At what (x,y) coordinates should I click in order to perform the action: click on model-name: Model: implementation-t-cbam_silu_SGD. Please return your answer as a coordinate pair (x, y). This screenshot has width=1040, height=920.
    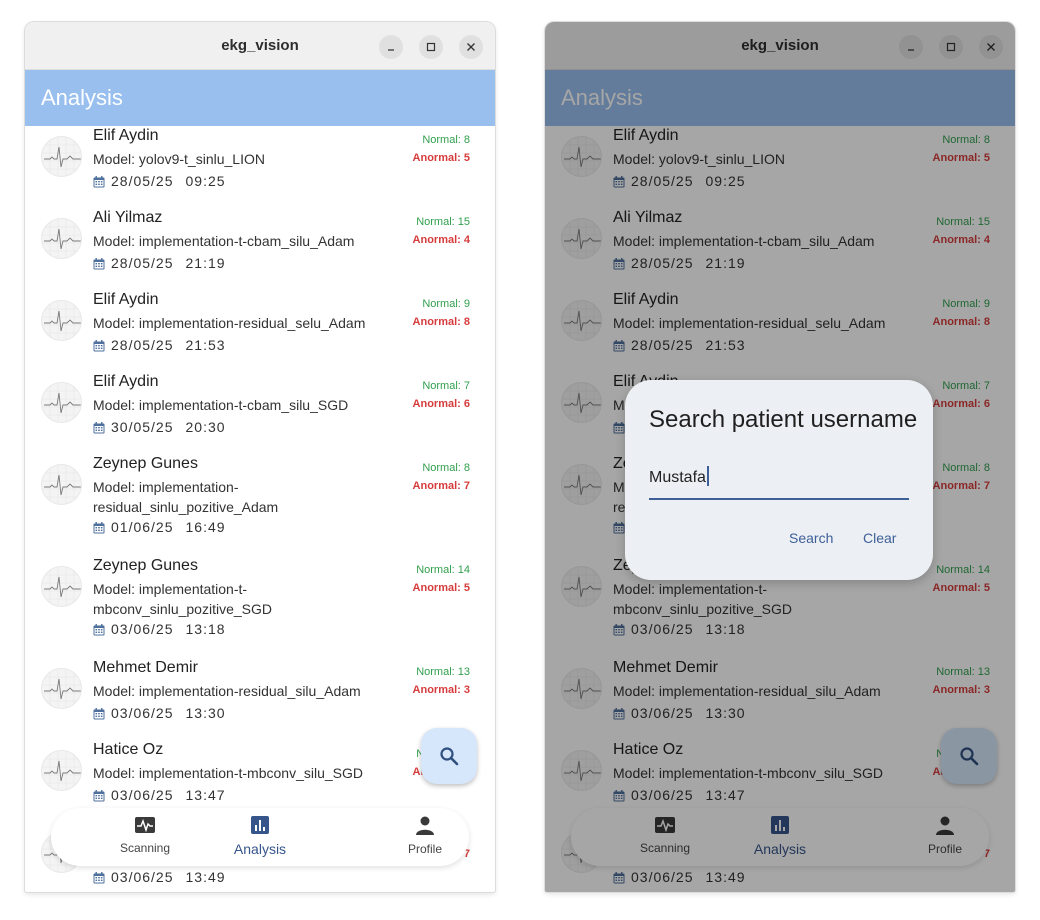
    Looking at the image, I should click on (221, 405).